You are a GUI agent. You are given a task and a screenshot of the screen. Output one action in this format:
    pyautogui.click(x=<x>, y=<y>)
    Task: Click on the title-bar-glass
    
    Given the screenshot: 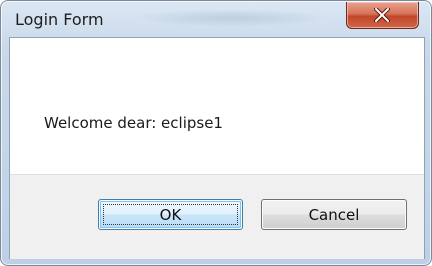 What is the action you would take?
    pyautogui.click(x=231, y=18)
    